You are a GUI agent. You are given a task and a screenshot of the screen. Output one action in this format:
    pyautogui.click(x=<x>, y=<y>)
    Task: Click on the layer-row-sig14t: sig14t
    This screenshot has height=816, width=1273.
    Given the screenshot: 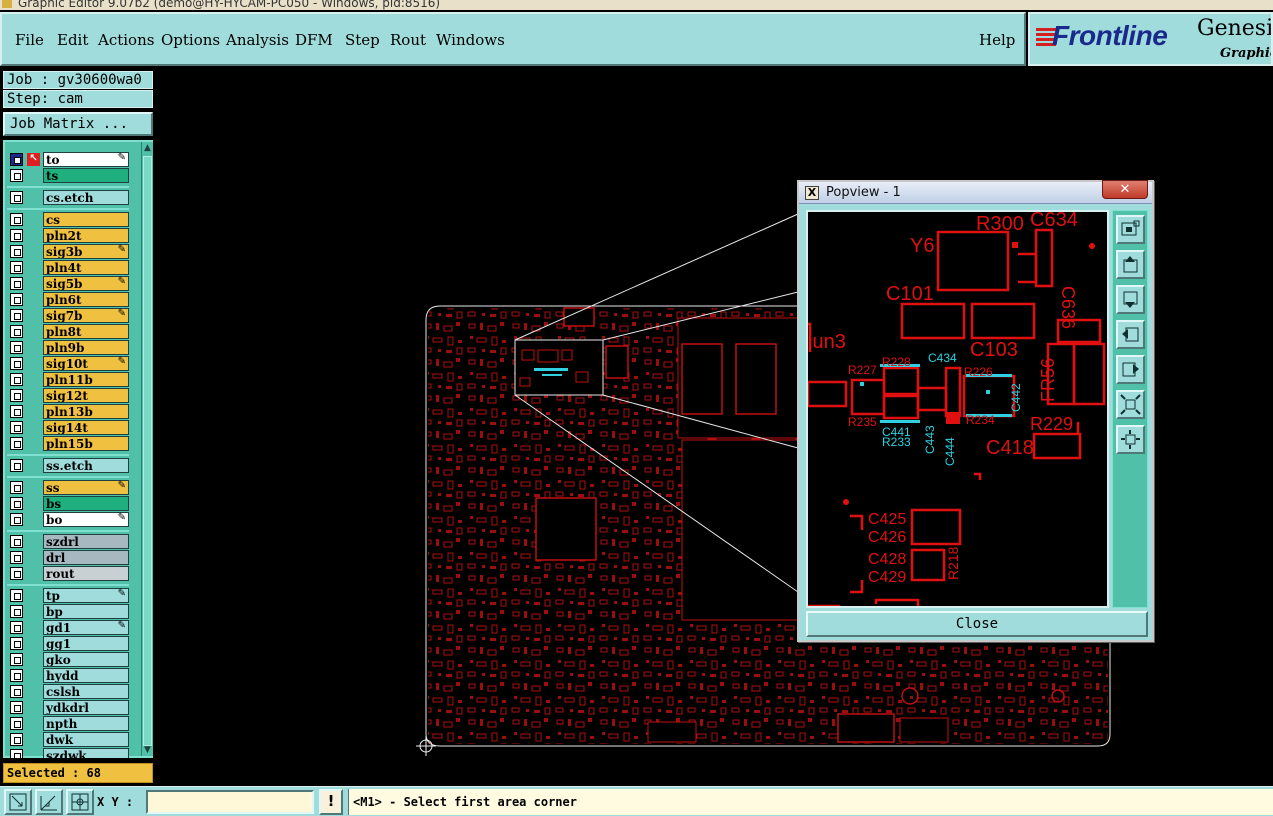 What is the action you would take?
    pyautogui.click(x=68, y=427)
    